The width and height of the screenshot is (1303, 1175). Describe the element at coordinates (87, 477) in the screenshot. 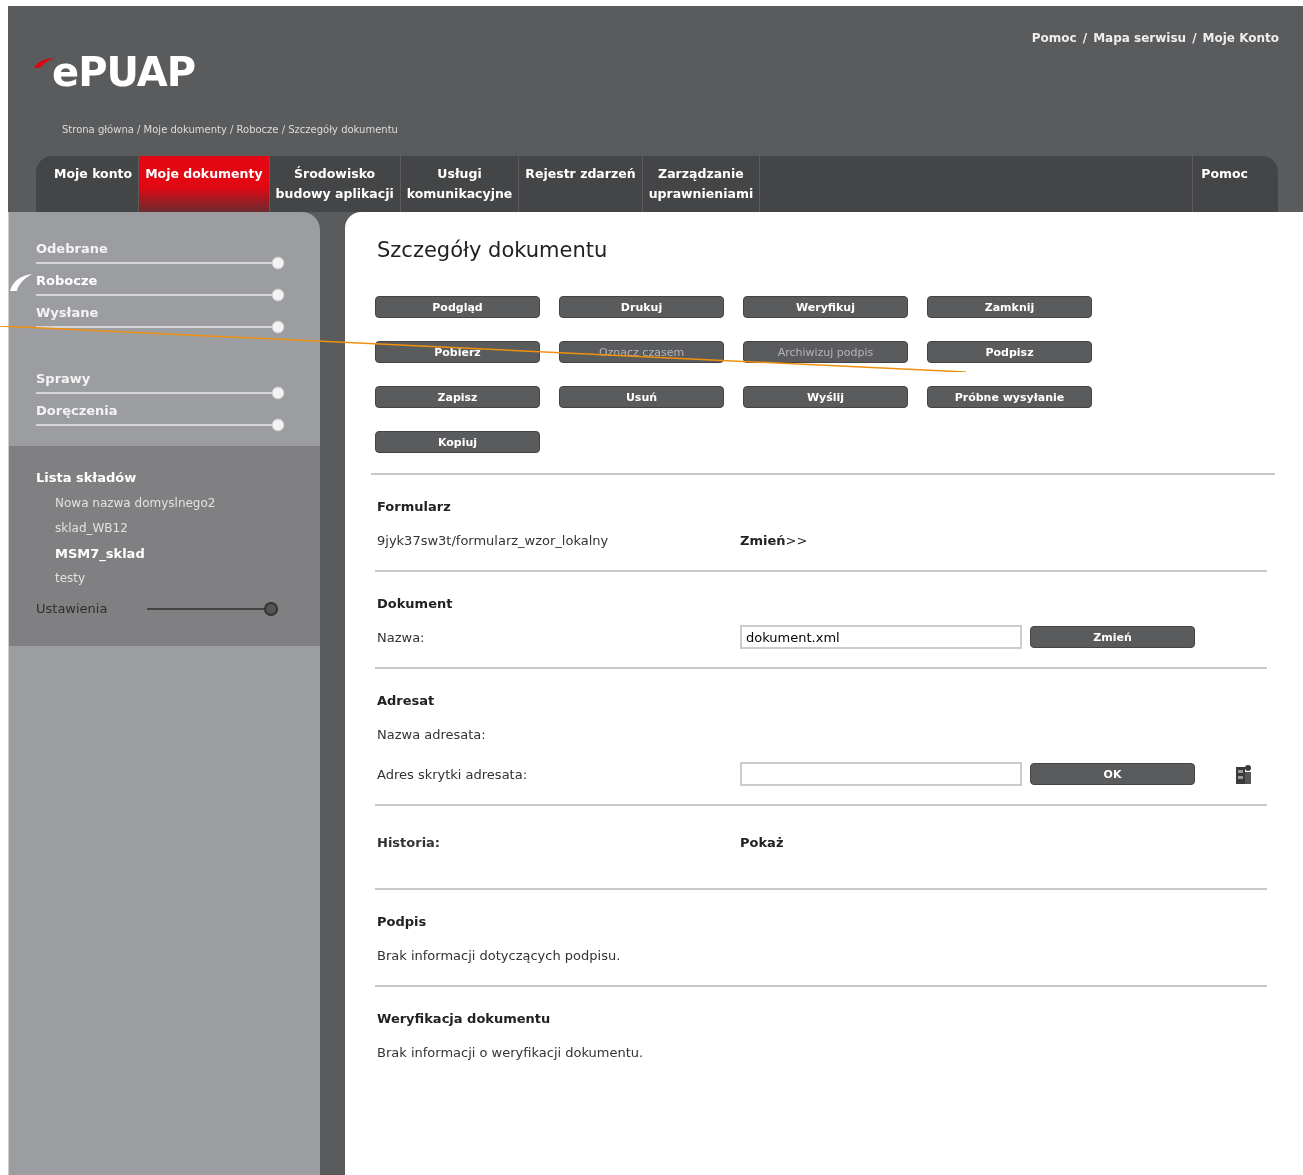

I see `stores-heading: Lista składów` at that location.